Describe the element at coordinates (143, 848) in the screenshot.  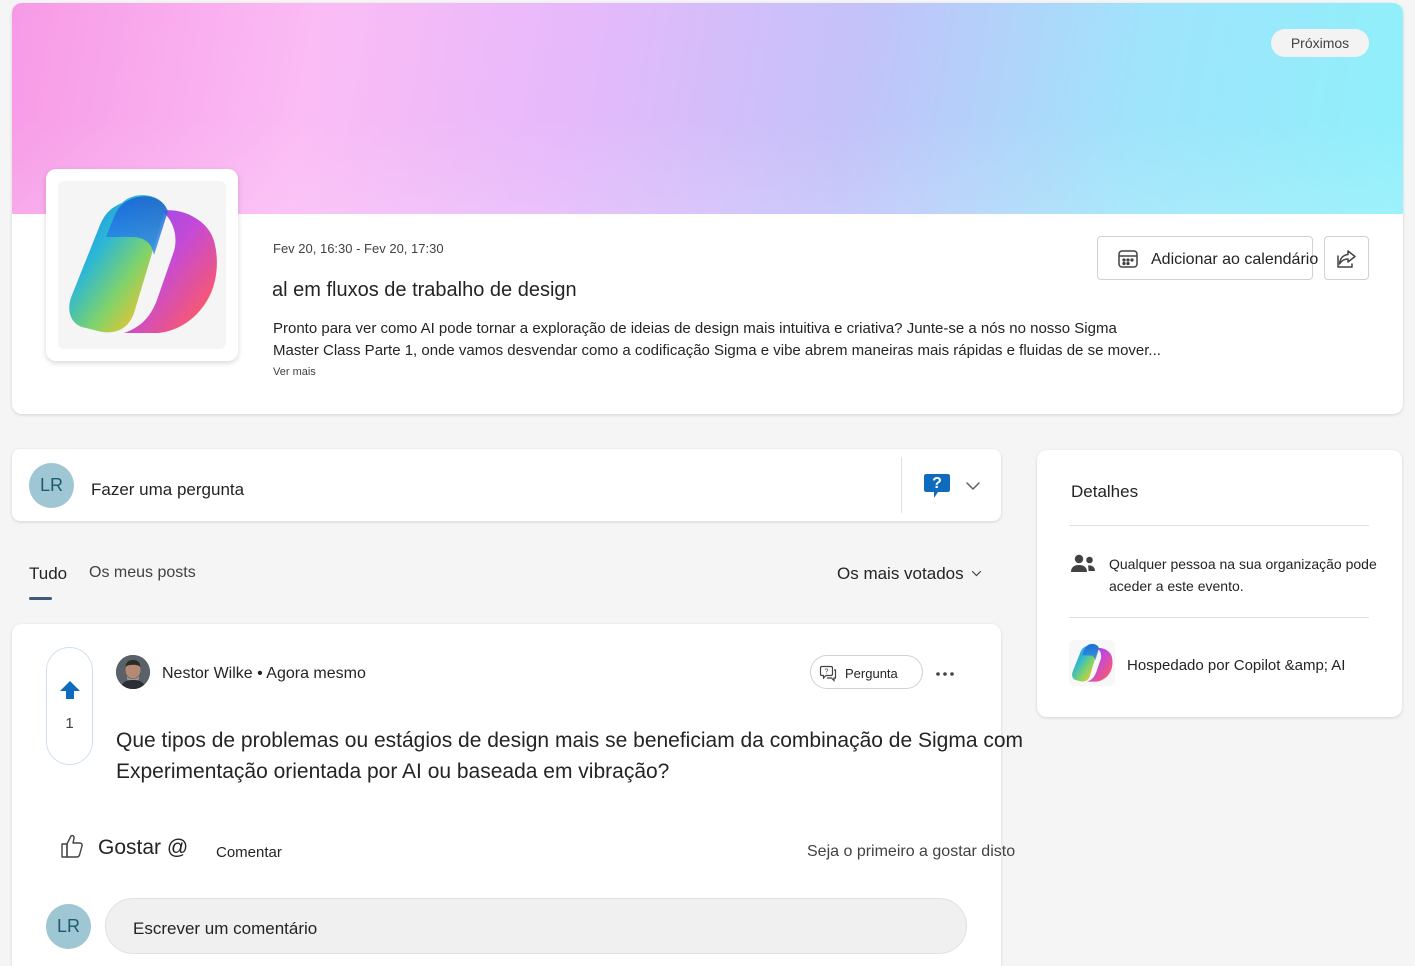
I see `like-label: Gostar @` at that location.